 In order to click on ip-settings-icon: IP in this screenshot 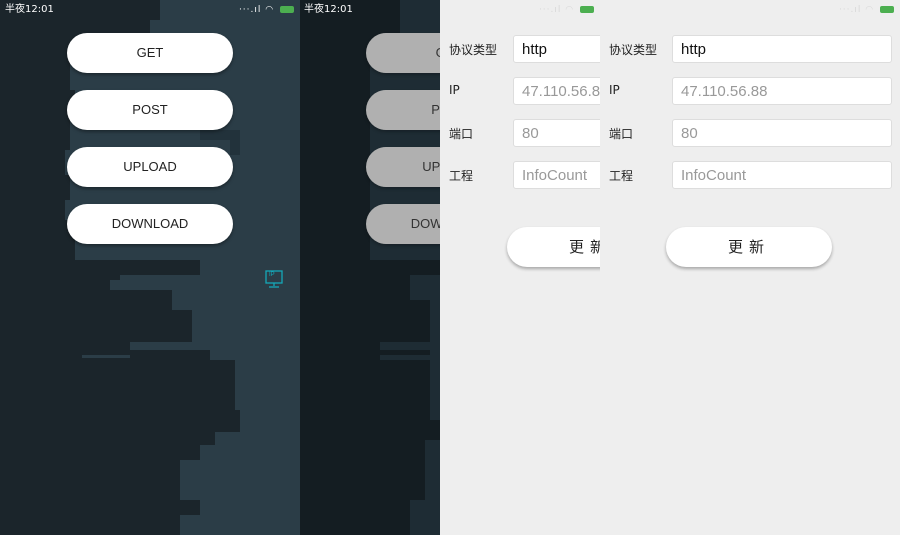, I will do `click(274, 279)`.